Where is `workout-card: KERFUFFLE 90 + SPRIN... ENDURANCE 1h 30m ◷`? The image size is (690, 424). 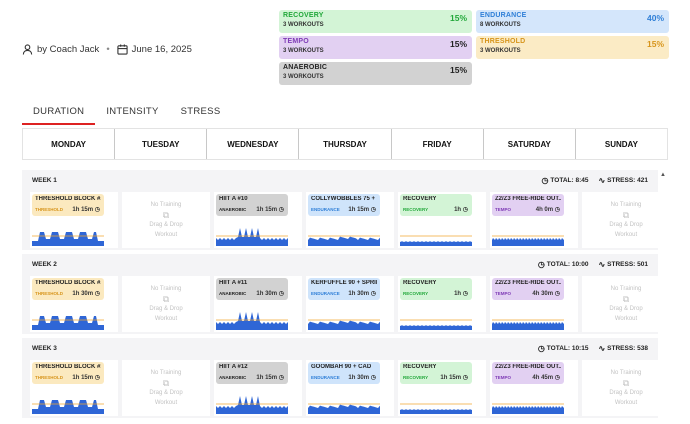
workout-card: KERFUFFLE 90 + SPRIN... ENDURANCE 1h 30m ◷ is located at coordinates (344, 289).